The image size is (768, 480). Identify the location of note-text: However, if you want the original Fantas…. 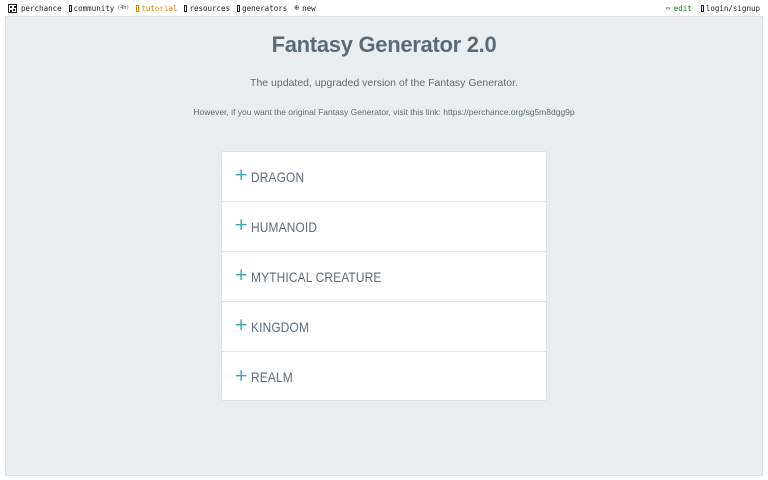
(318, 112).